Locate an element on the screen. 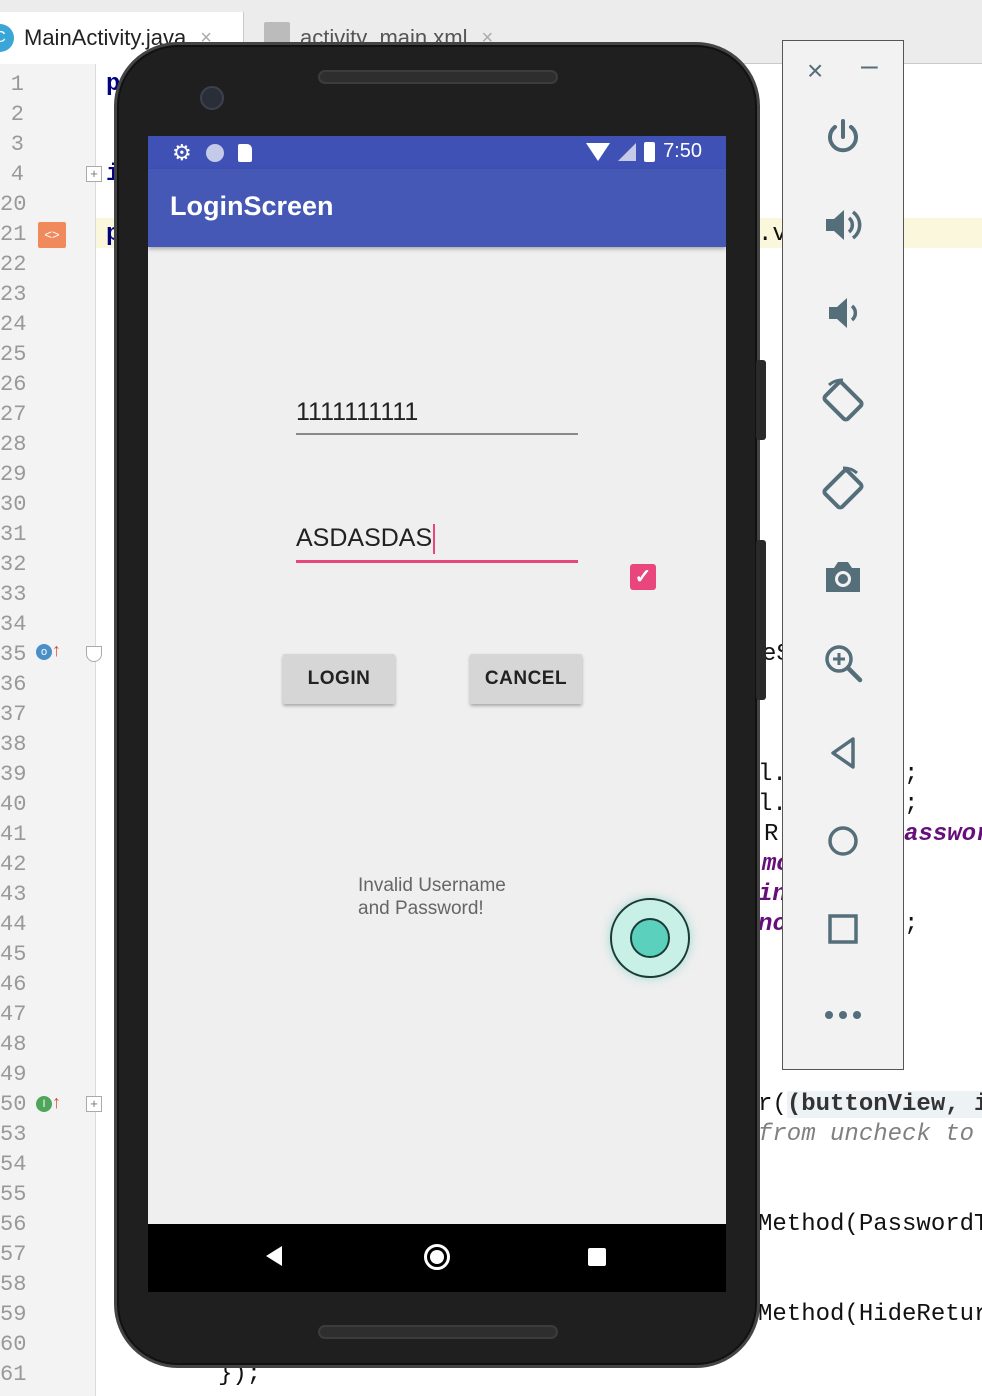 The image size is (982, 1396). action-bar: LoginScreen is located at coordinates (437, 208).